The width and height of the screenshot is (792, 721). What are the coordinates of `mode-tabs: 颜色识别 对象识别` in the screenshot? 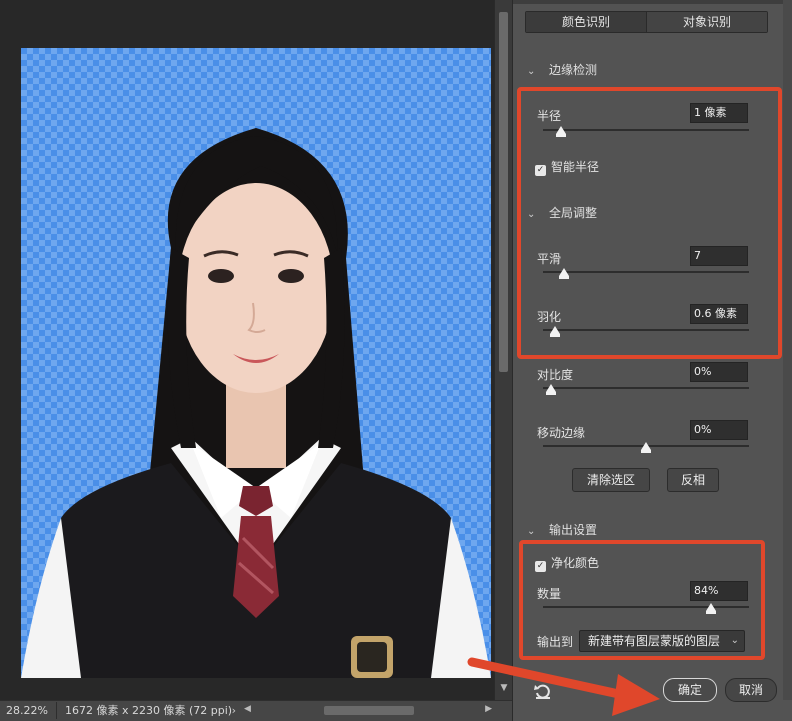 It's located at (646, 22).